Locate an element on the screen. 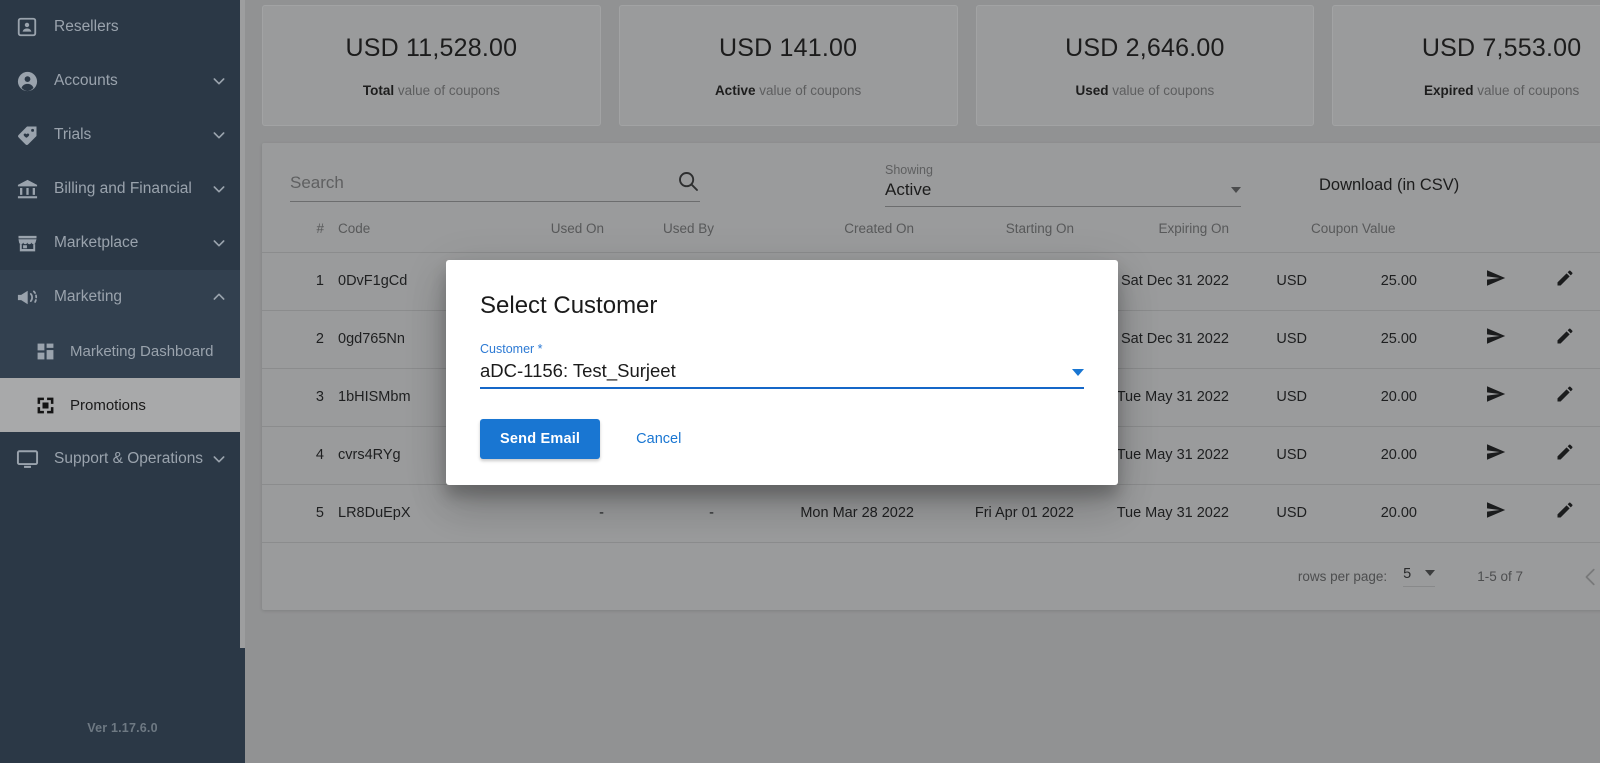 This screenshot has height=763, width=1600. sidebar-item-marketing: Marketing is located at coordinates (122, 297).